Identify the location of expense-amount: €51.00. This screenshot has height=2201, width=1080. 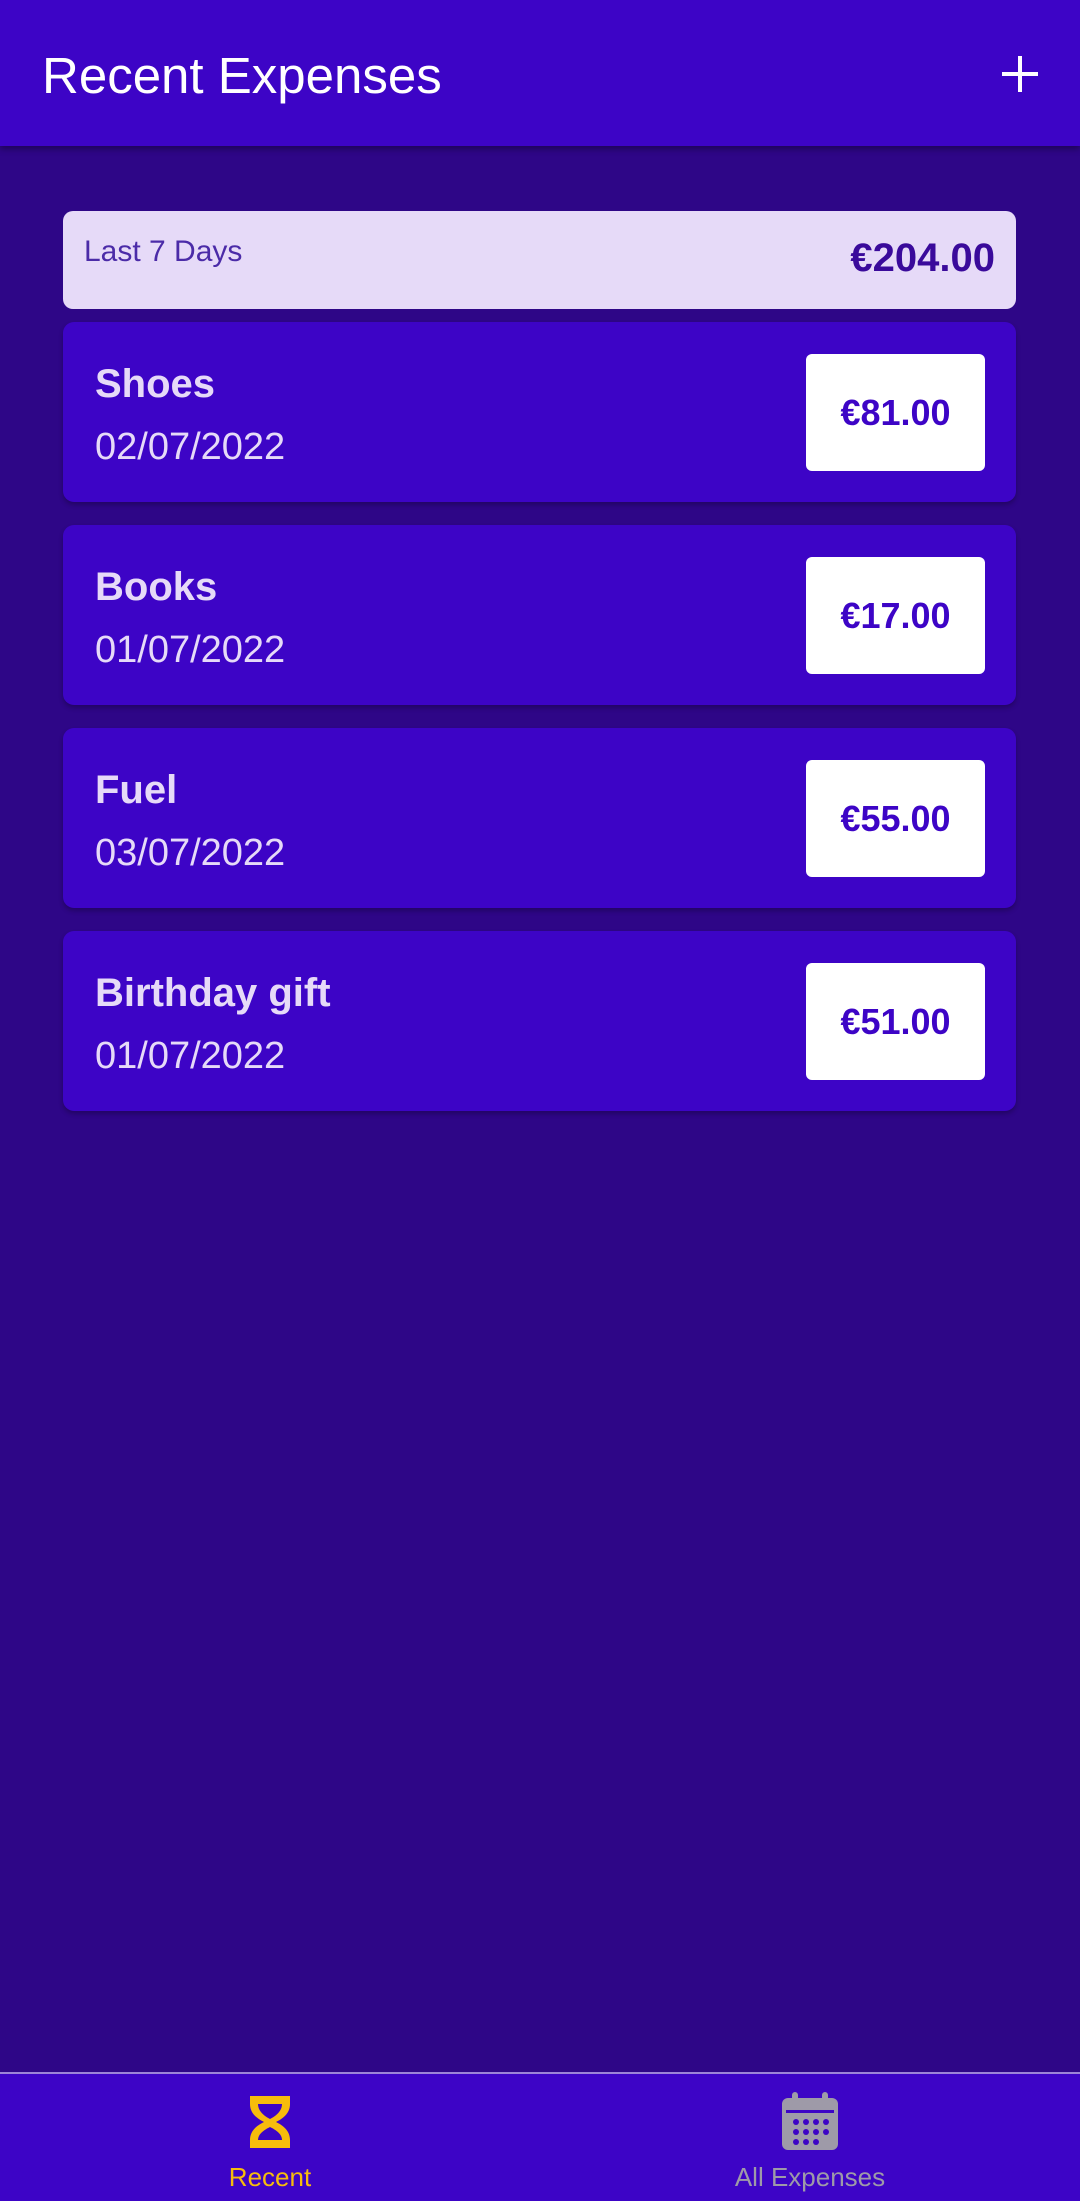
(895, 1021).